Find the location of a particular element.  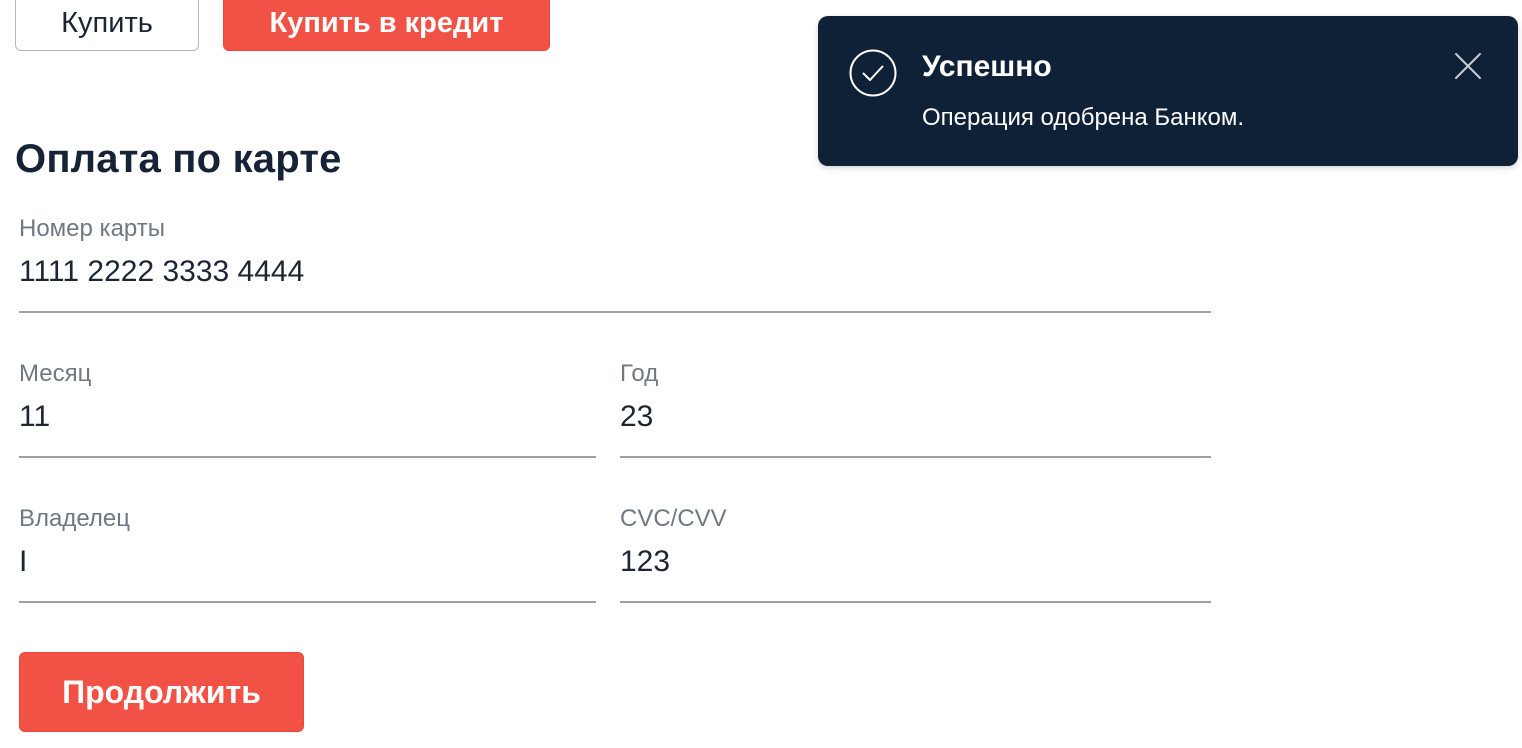

year-input: 23 is located at coordinates (915, 417).